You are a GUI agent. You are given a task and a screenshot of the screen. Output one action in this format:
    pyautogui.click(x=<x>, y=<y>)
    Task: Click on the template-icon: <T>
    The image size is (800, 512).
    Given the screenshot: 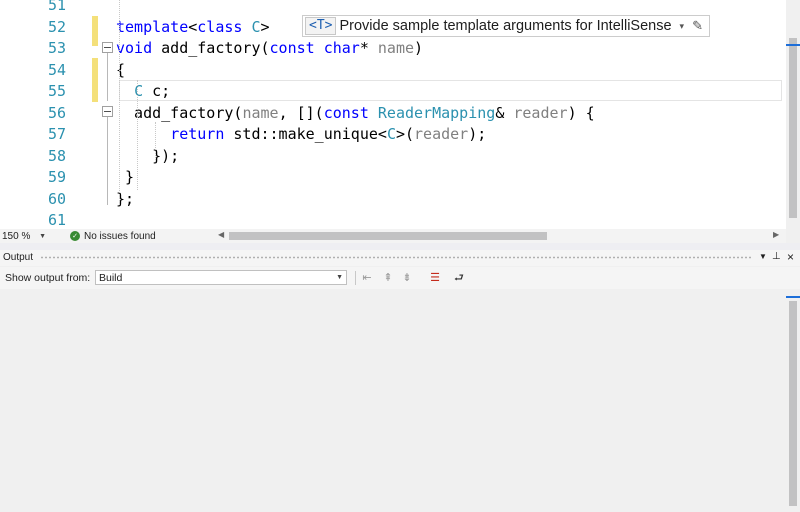 What is the action you would take?
    pyautogui.click(x=321, y=26)
    